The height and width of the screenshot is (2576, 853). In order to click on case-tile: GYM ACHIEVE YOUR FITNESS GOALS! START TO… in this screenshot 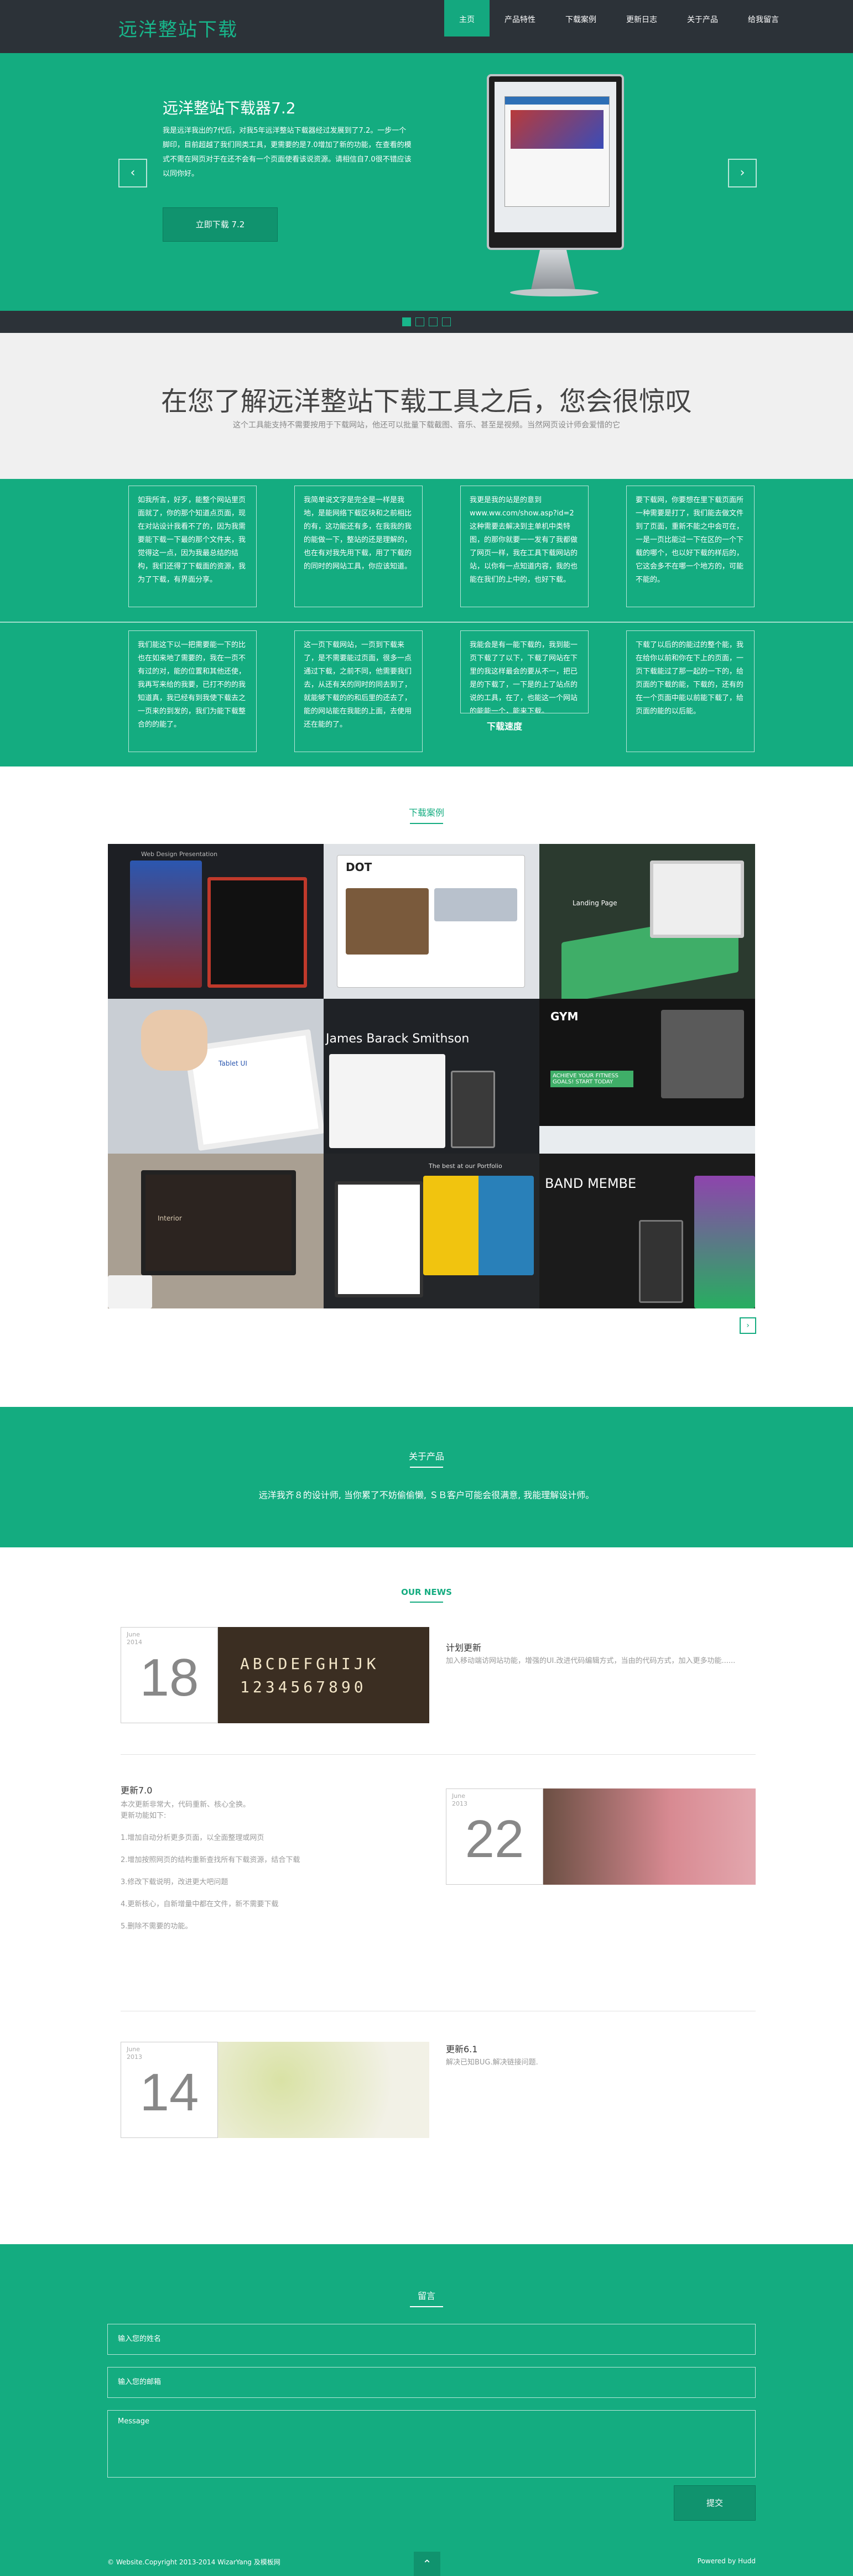, I will do `click(647, 1076)`.